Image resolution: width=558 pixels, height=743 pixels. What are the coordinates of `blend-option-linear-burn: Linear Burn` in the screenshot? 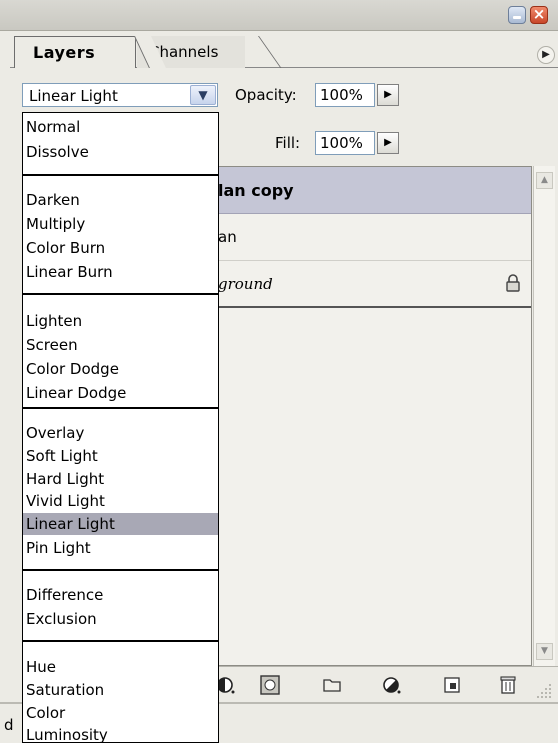 It's located at (120, 272).